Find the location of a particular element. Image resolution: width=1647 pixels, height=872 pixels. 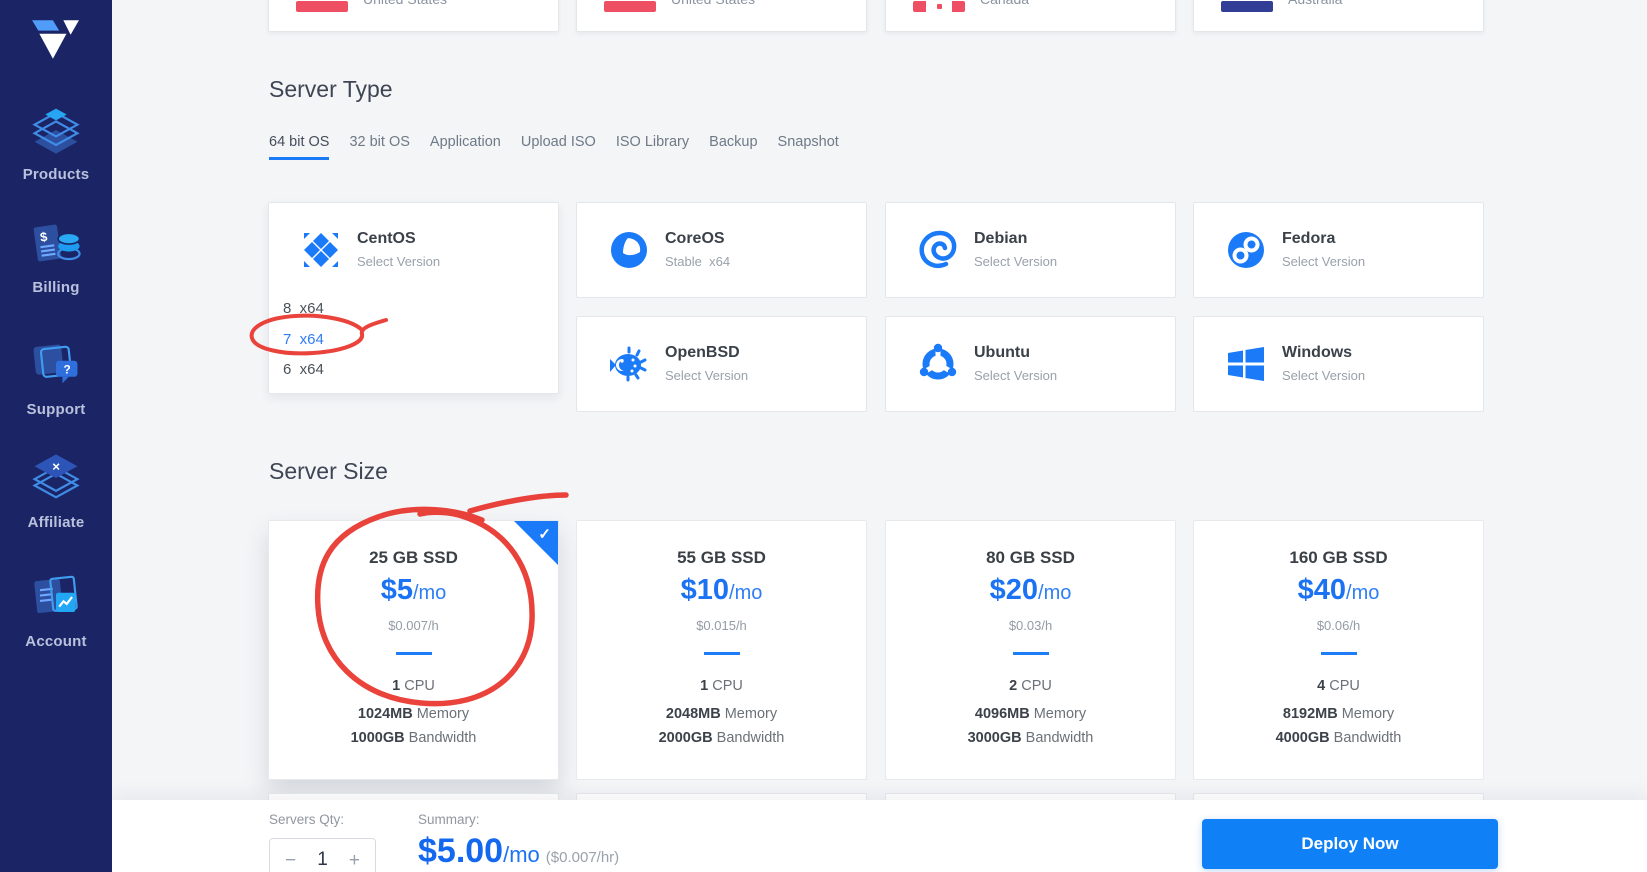

sidebar-item-label: Affiliate is located at coordinates (56, 522).